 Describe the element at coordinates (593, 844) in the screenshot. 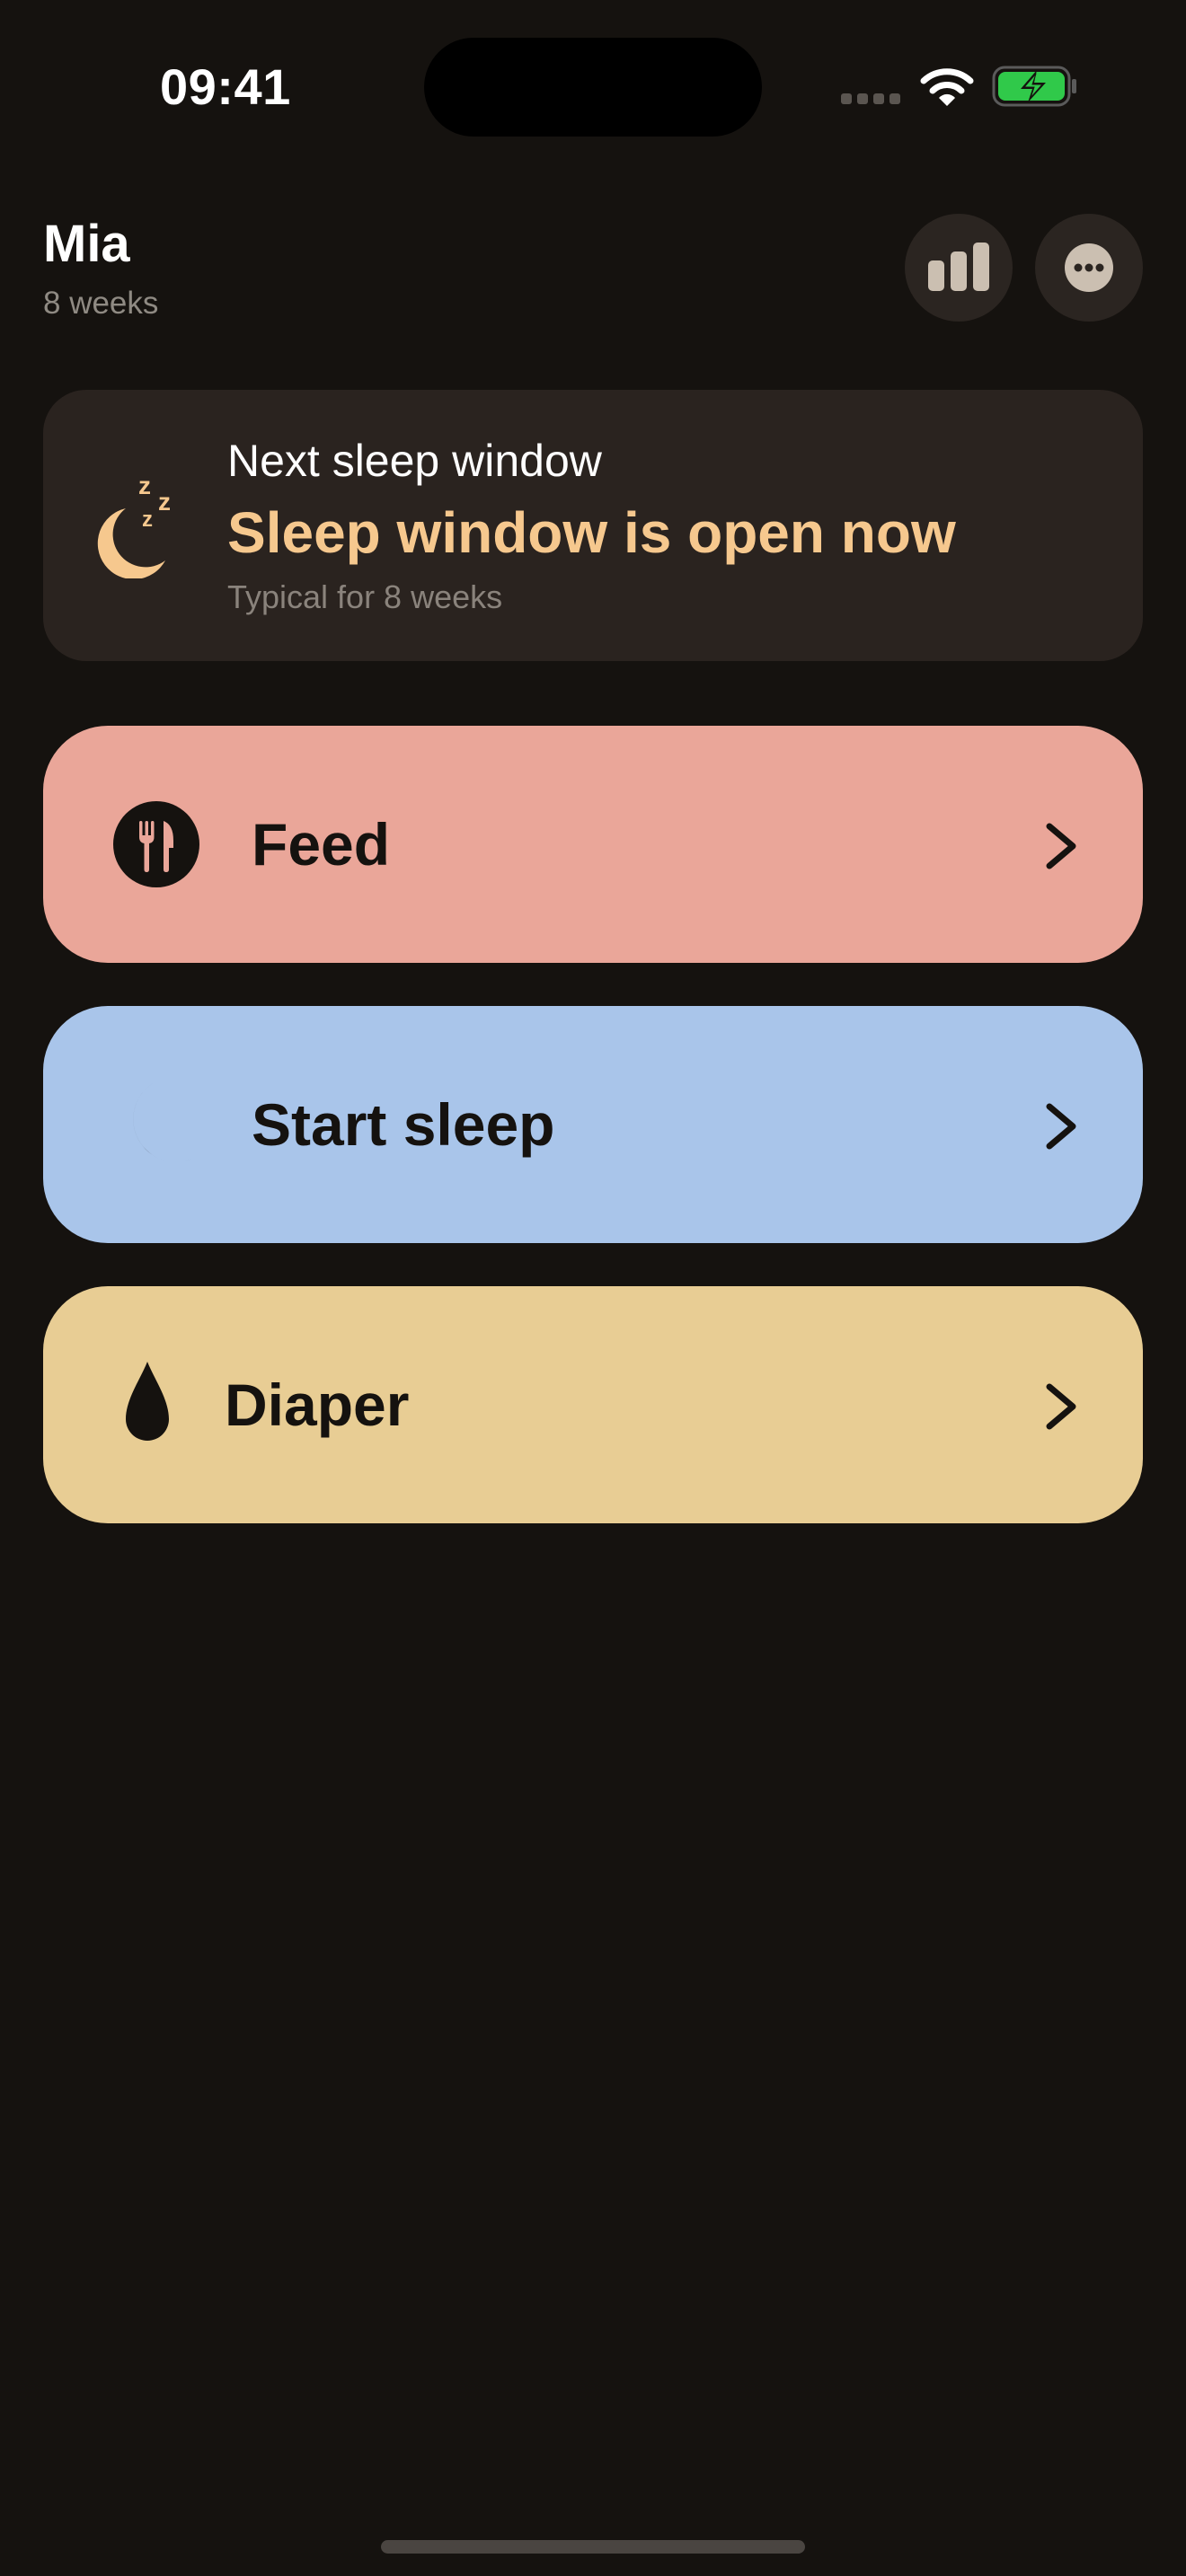

I see `feed-button: Feed` at that location.